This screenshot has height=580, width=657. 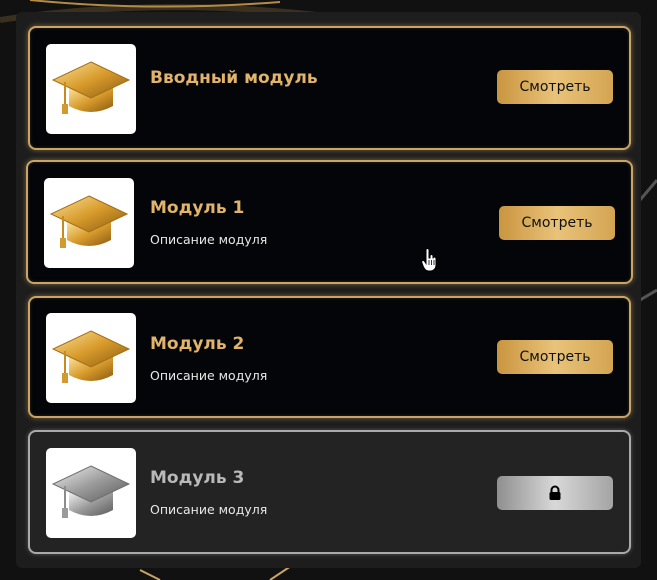 I want to click on hand-pointer-icon, so click(x=429, y=260).